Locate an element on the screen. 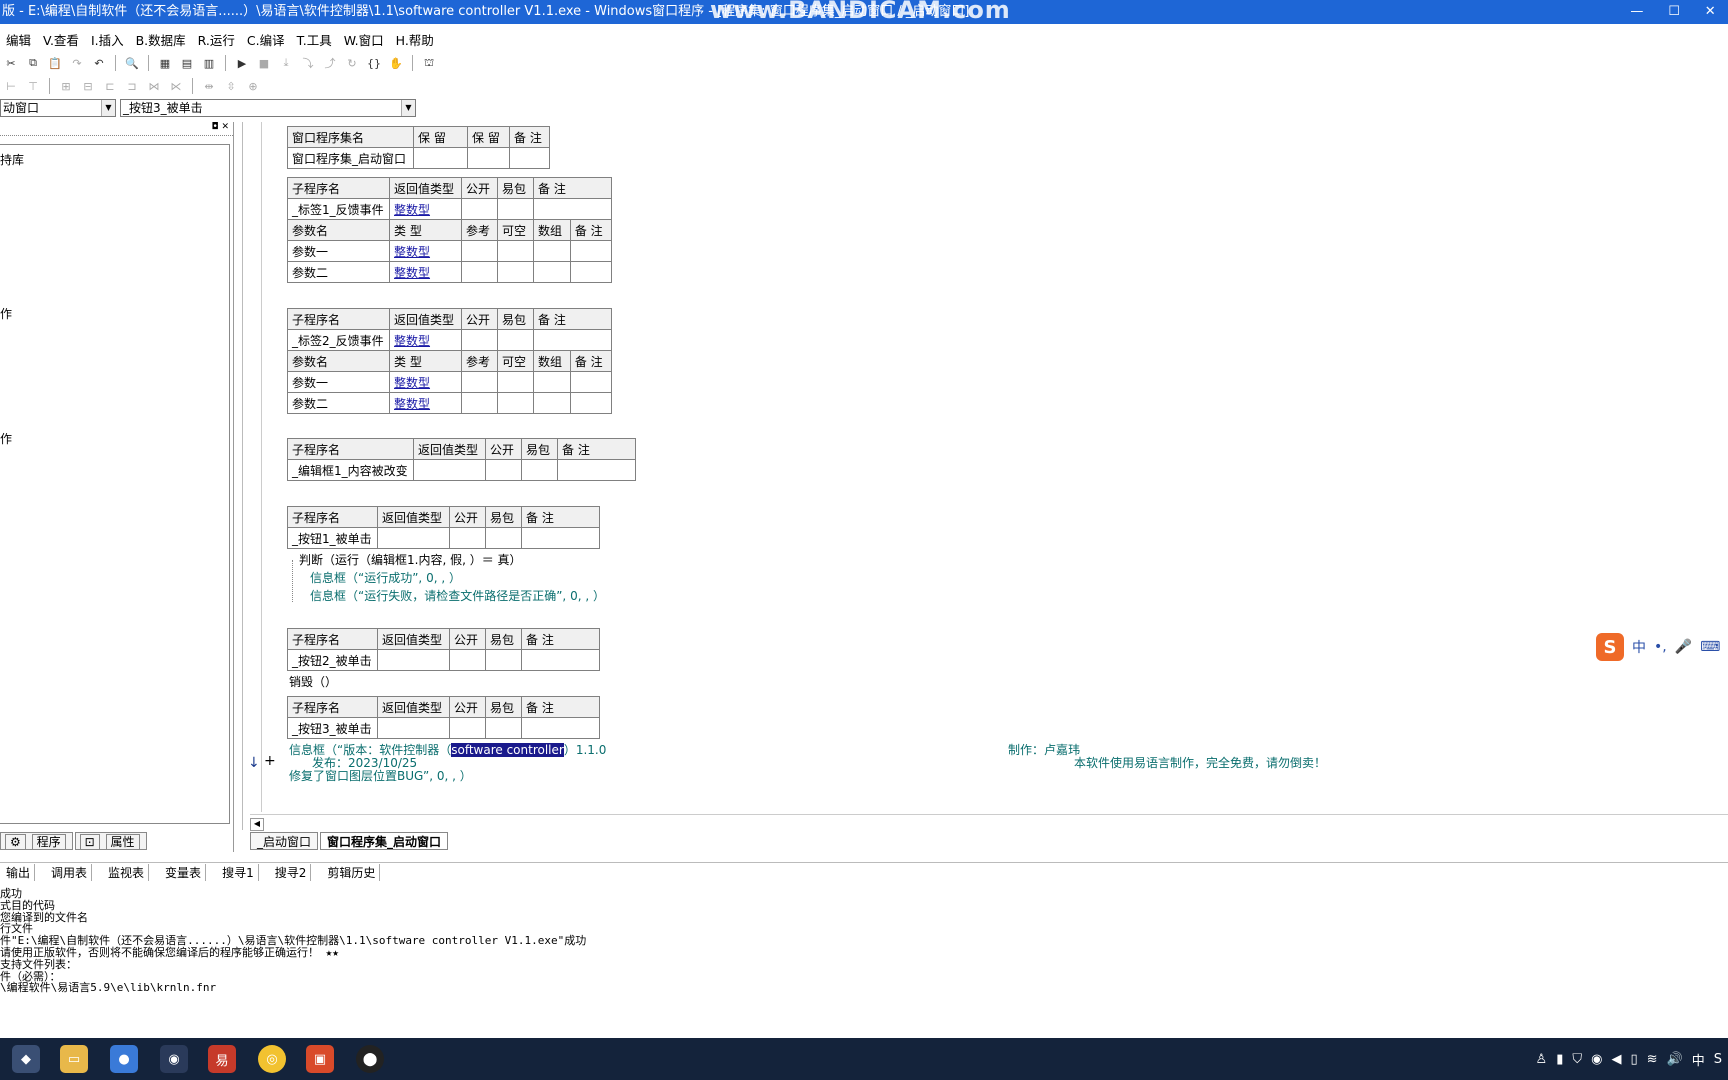 The image size is (1728, 1080). center-h-icon: ⇹ is located at coordinates (209, 86).